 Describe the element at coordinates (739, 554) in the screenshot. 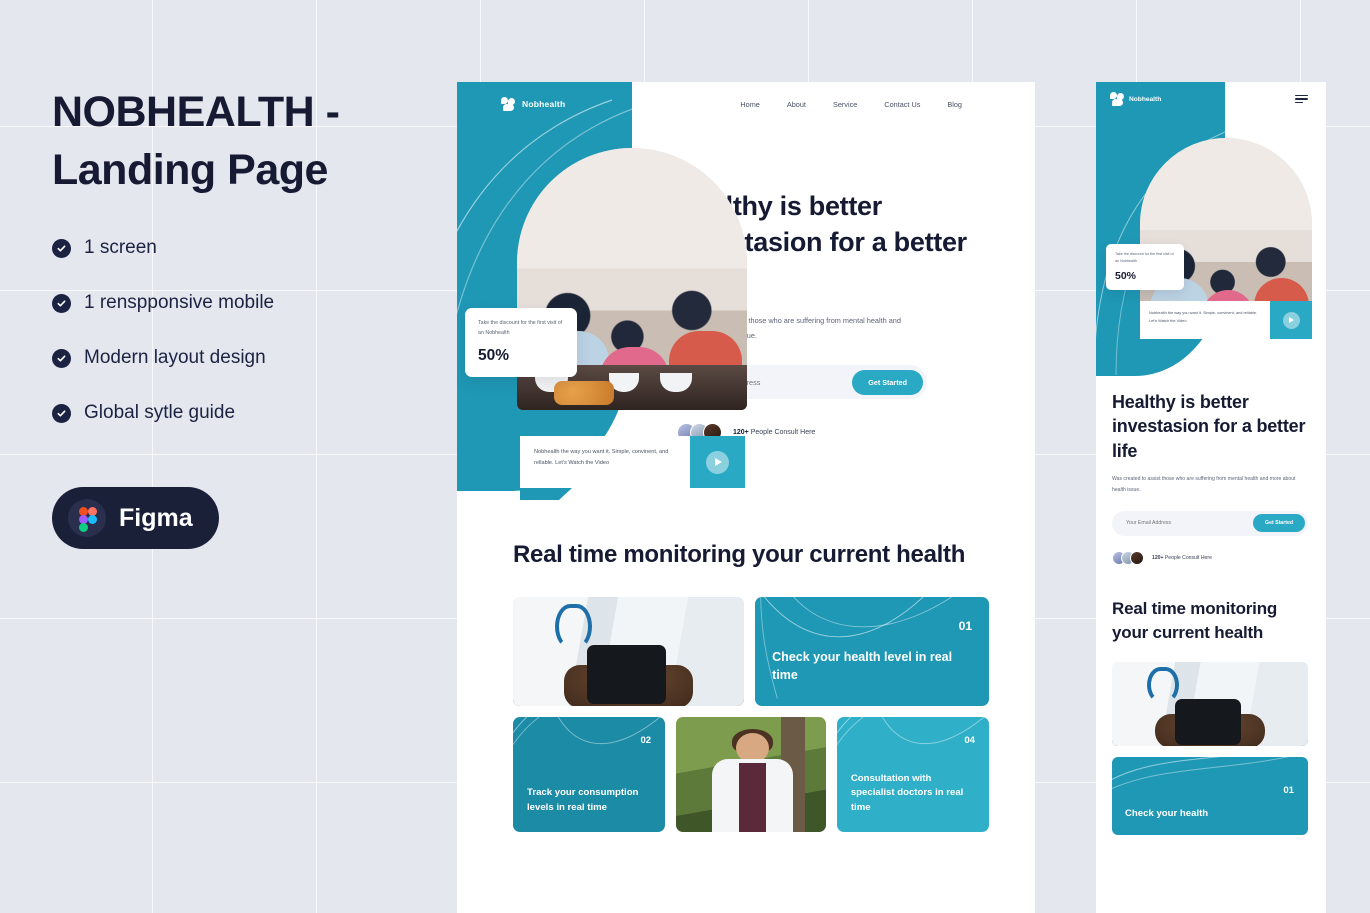

I see `monitoring-heading: Real time monitoring your current health` at that location.